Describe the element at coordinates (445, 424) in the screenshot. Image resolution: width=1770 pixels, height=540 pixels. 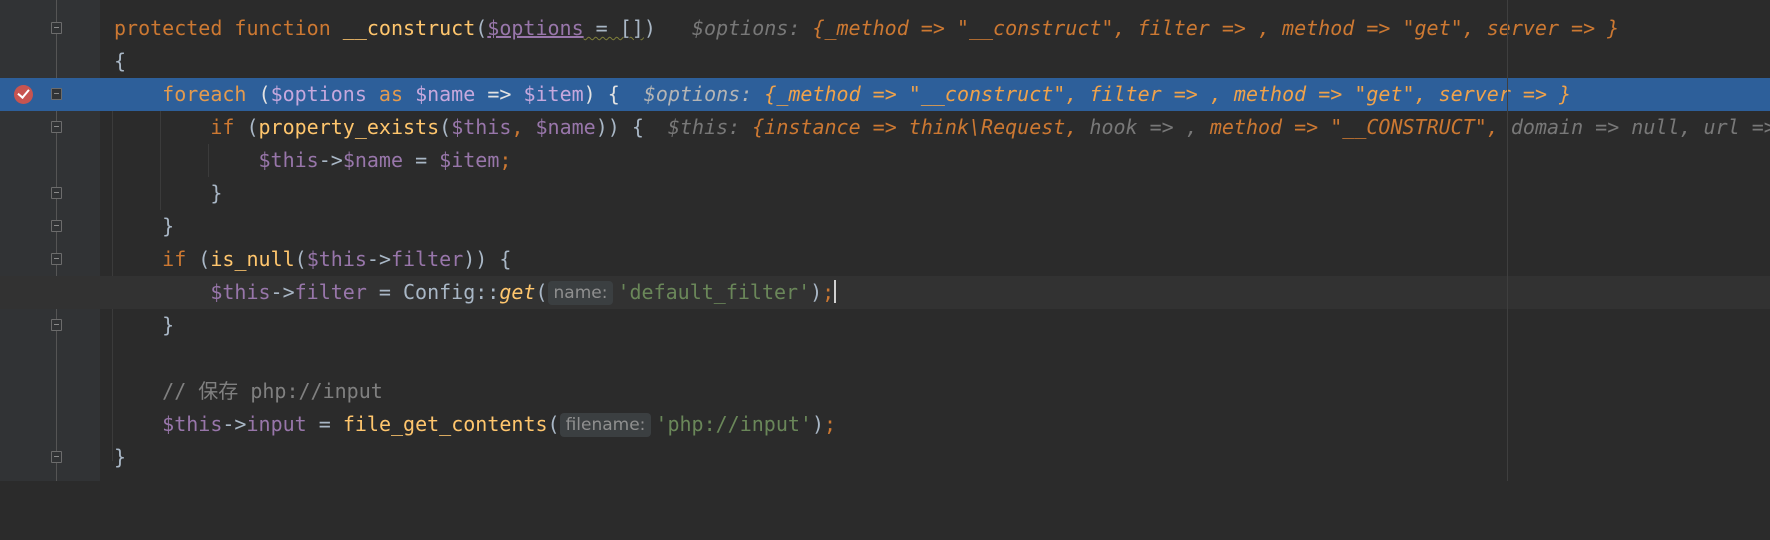
I see `token: file_get_contents` at that location.